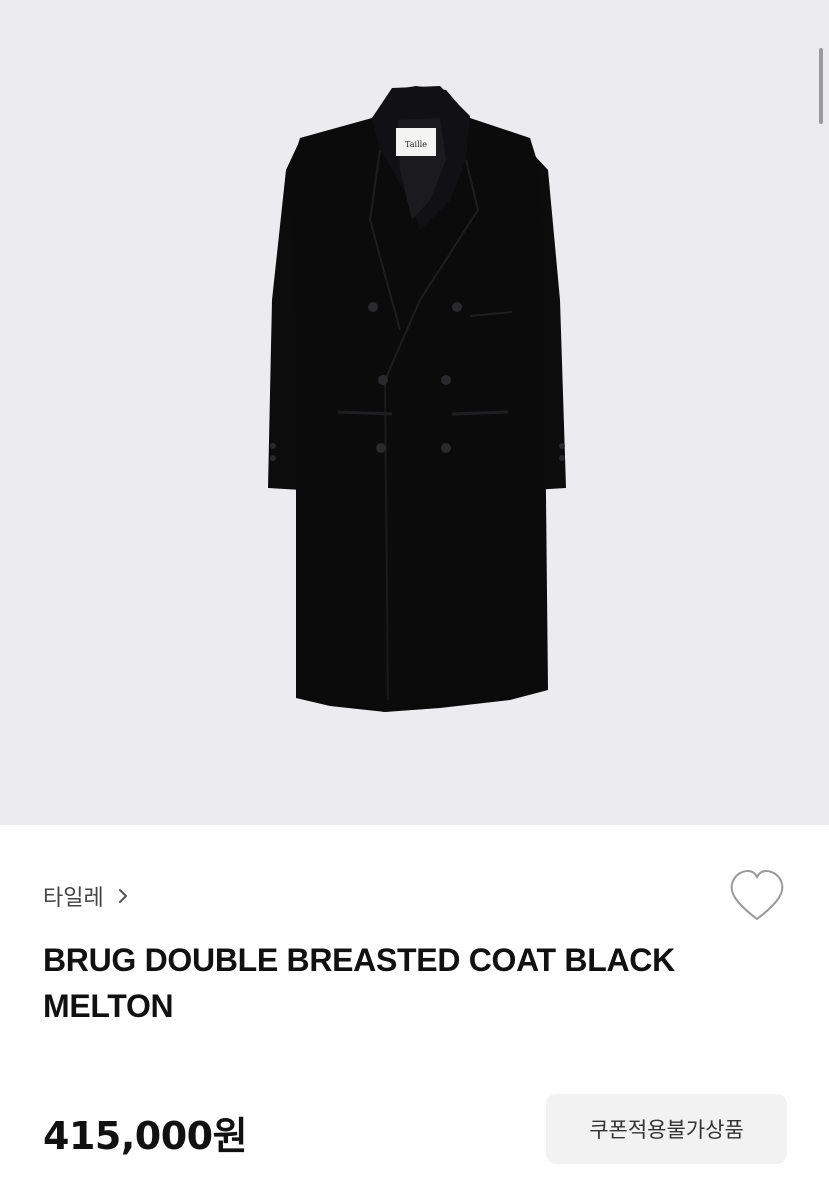  Describe the element at coordinates (416, 144) in the screenshot. I see `coat-label-text: Taille` at that location.